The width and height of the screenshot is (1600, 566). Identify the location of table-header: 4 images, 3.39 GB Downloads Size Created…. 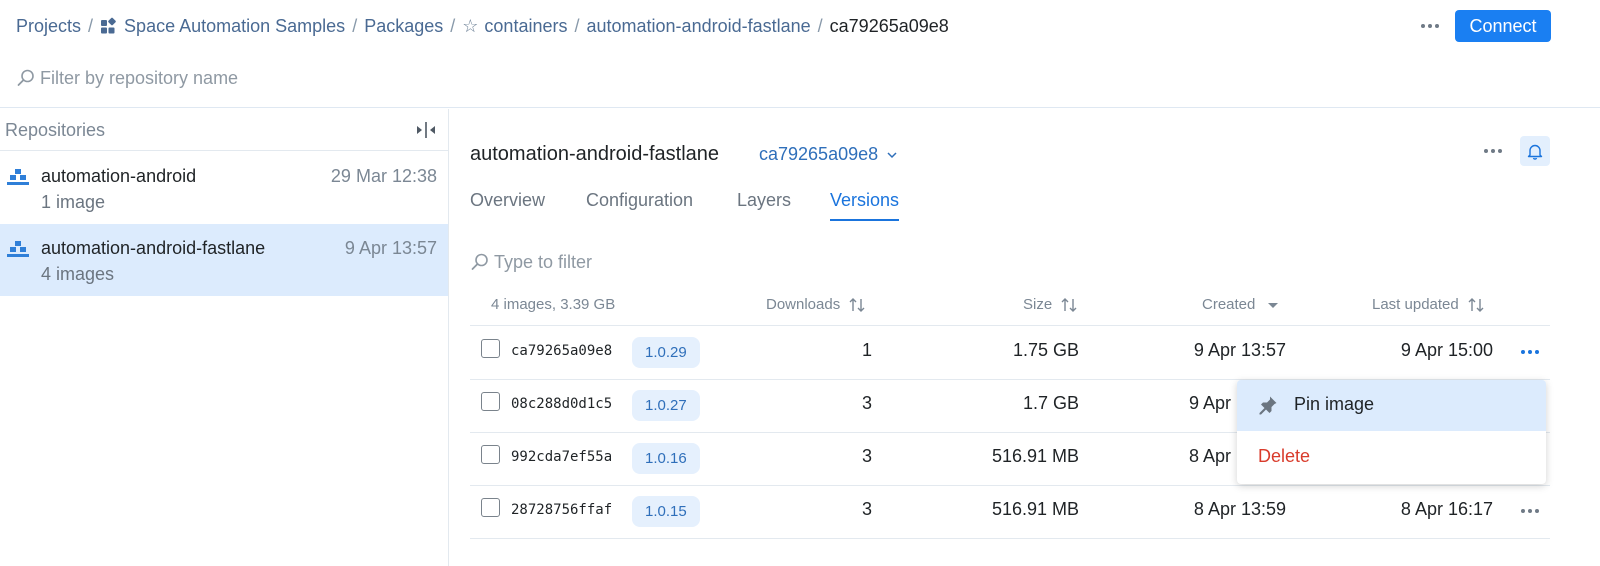
(1010, 308).